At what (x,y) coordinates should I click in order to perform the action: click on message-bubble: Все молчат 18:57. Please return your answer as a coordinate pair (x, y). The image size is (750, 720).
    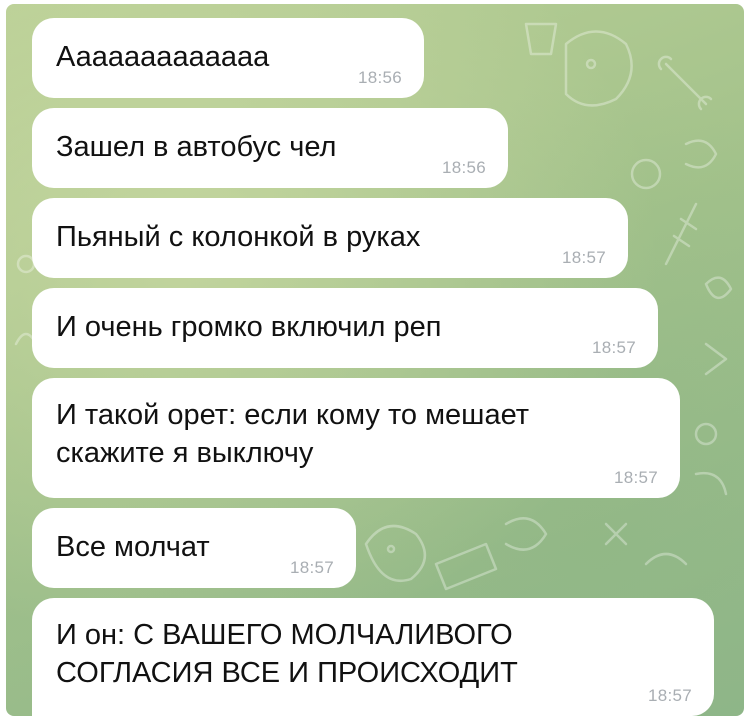
    Looking at the image, I should click on (194, 548).